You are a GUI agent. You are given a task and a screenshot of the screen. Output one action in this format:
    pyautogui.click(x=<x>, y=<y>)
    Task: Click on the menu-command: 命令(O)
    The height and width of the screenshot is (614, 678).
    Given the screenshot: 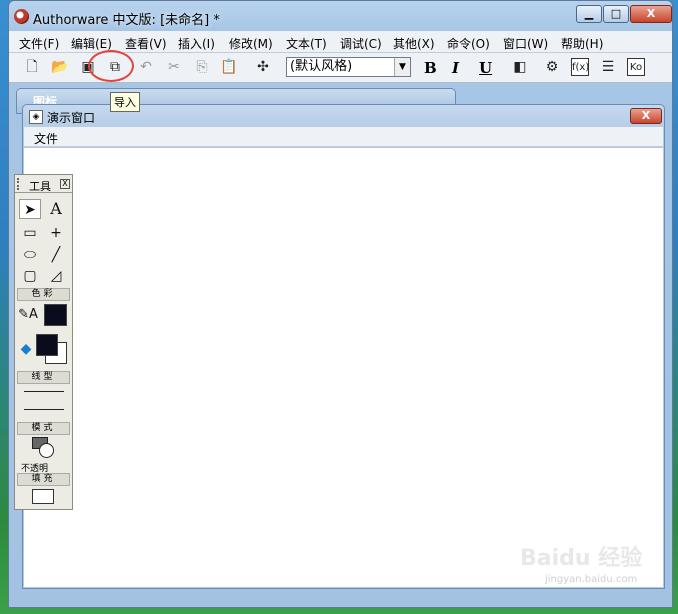 What is the action you would take?
    pyautogui.click(x=468, y=43)
    